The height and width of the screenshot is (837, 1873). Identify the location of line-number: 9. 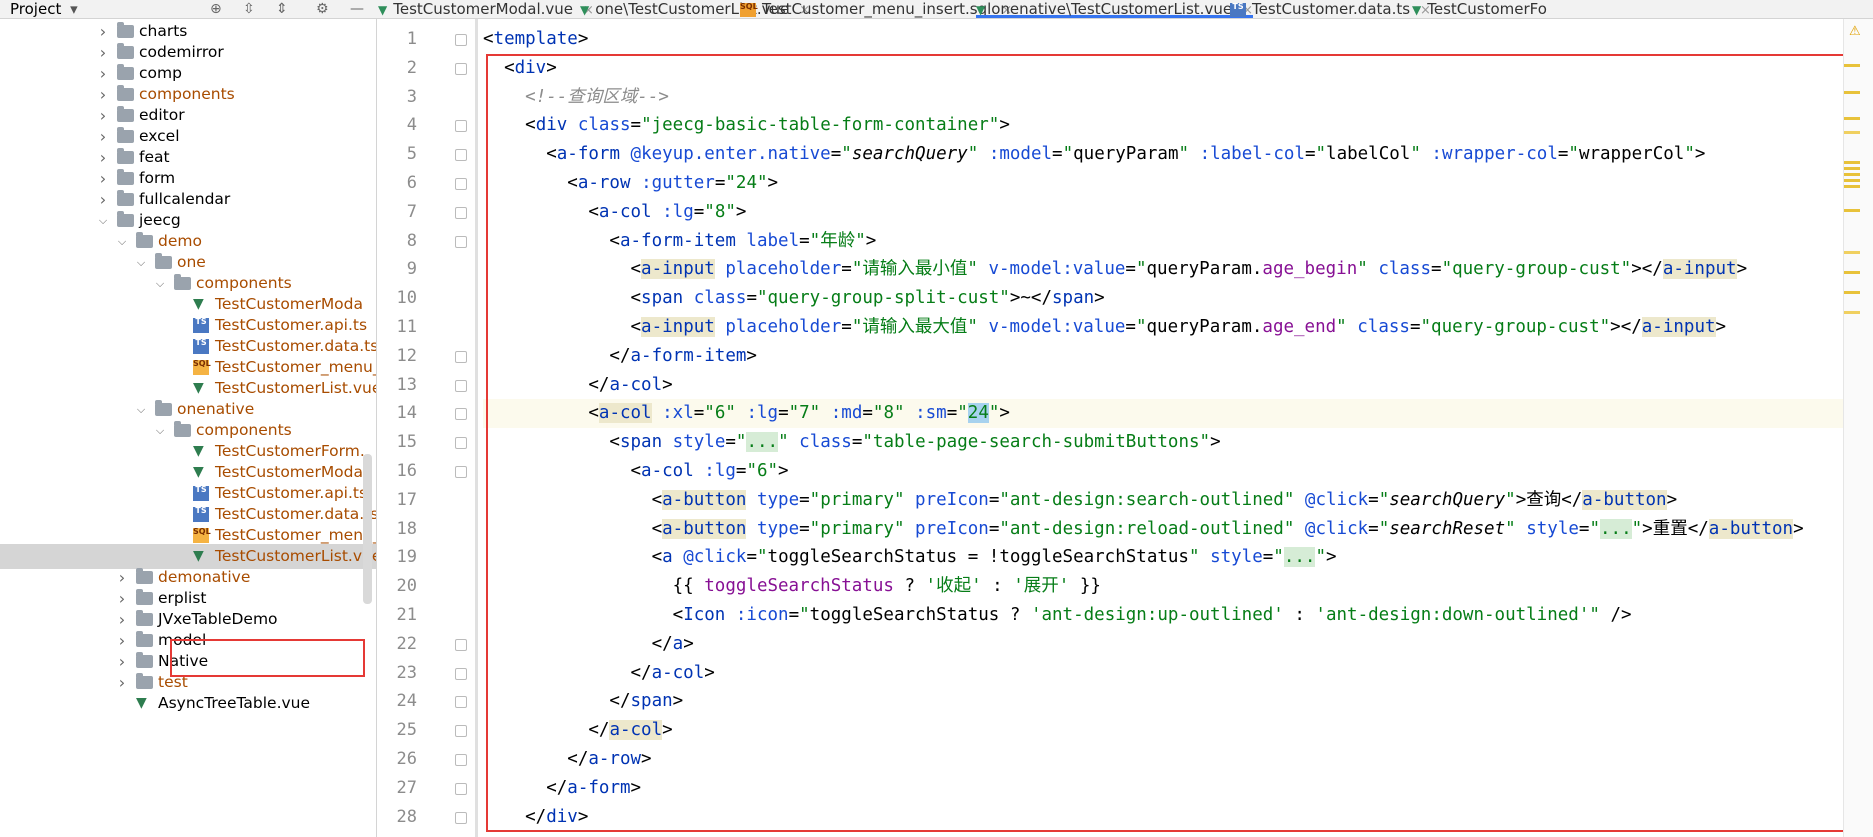
(411, 269).